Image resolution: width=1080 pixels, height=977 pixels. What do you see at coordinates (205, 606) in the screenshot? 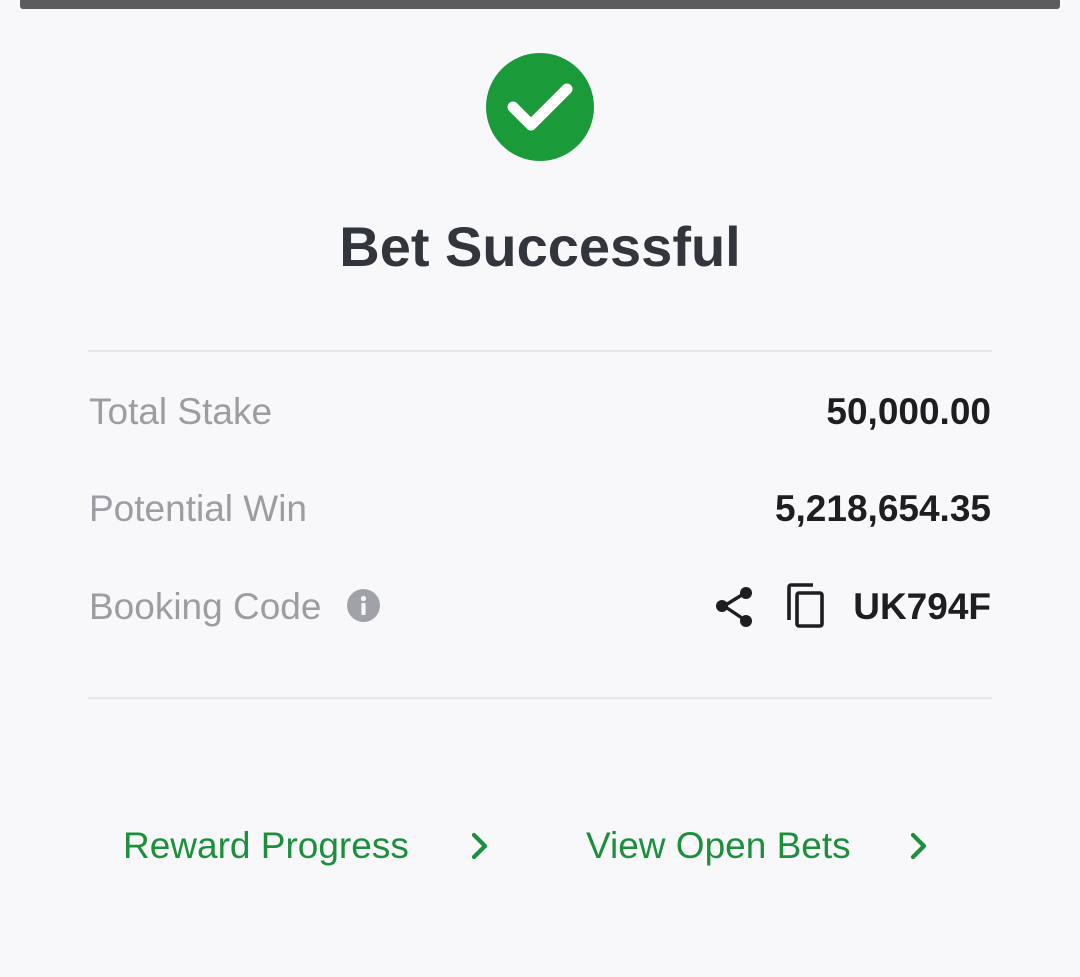
I see `booking-code-label: Booking Code` at bounding box center [205, 606].